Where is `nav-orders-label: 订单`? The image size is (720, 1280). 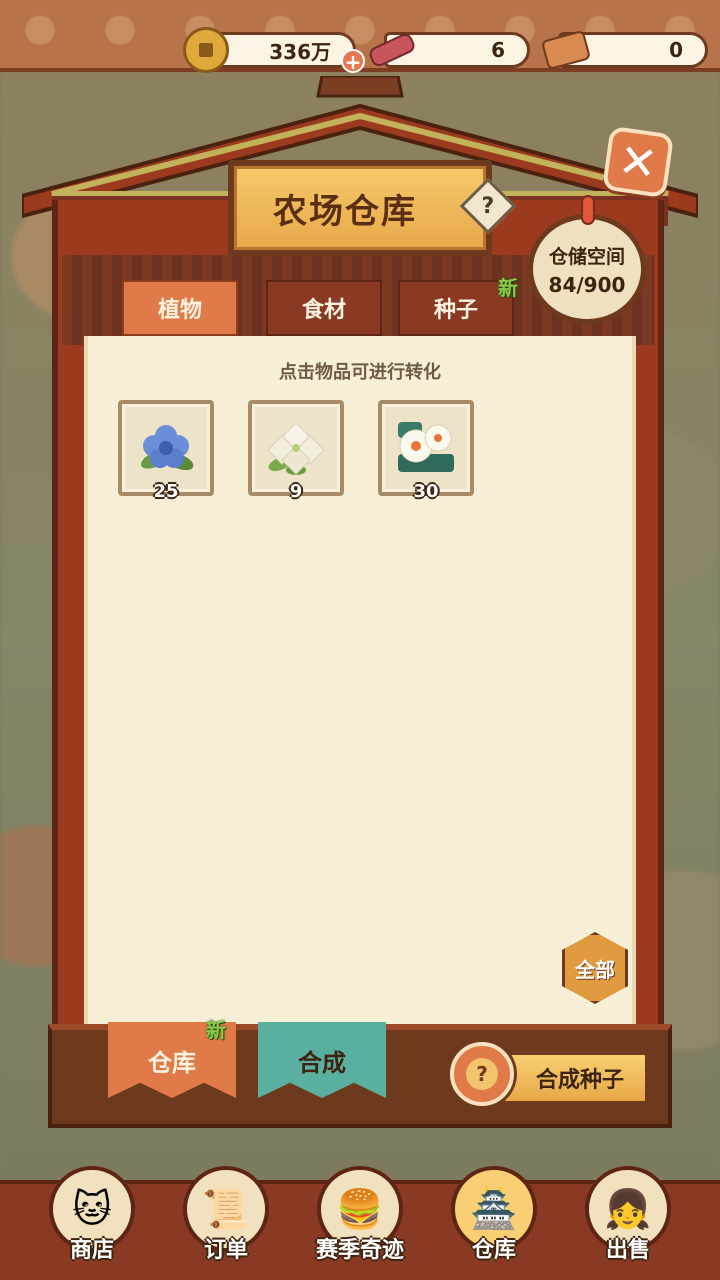 nav-orders-label: 订单 is located at coordinates (225, 1250).